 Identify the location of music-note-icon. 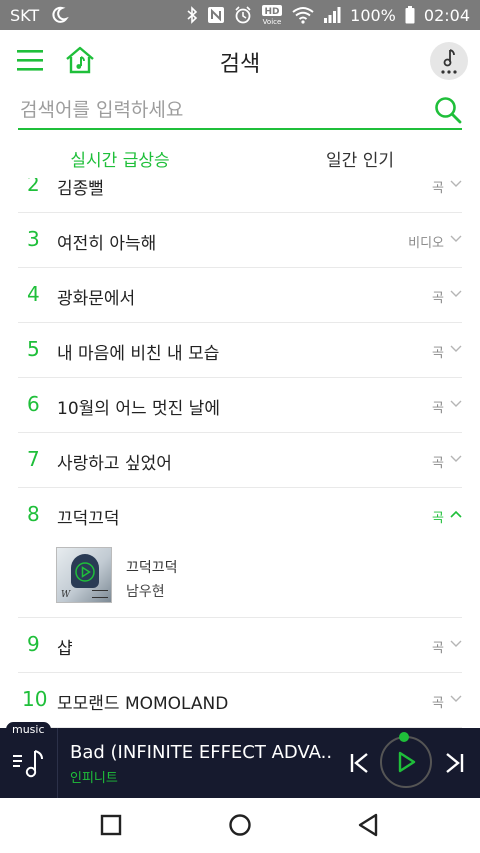
(449, 61).